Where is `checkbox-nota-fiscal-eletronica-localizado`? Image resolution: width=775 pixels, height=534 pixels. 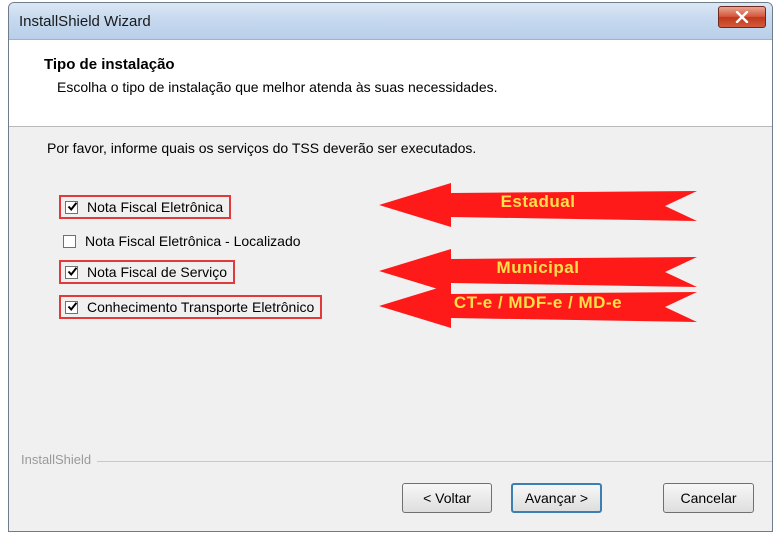 checkbox-nota-fiscal-eletronica-localizado is located at coordinates (69, 241).